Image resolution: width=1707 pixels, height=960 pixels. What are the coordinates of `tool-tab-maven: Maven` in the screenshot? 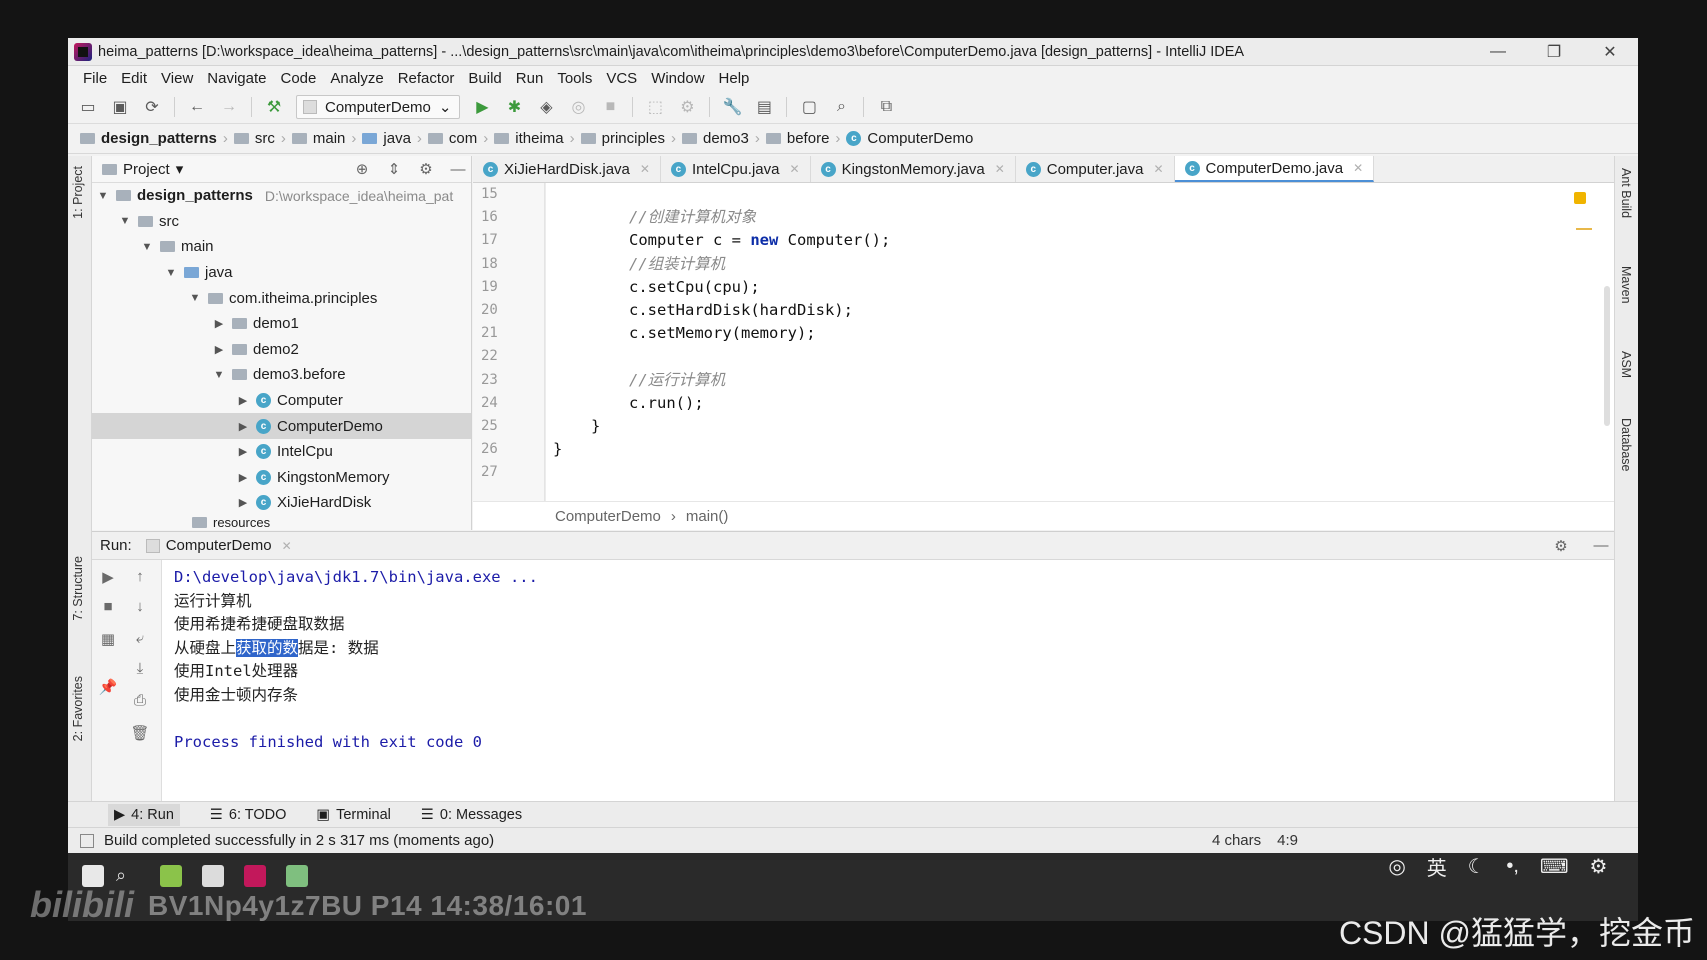 It's located at (1626, 285).